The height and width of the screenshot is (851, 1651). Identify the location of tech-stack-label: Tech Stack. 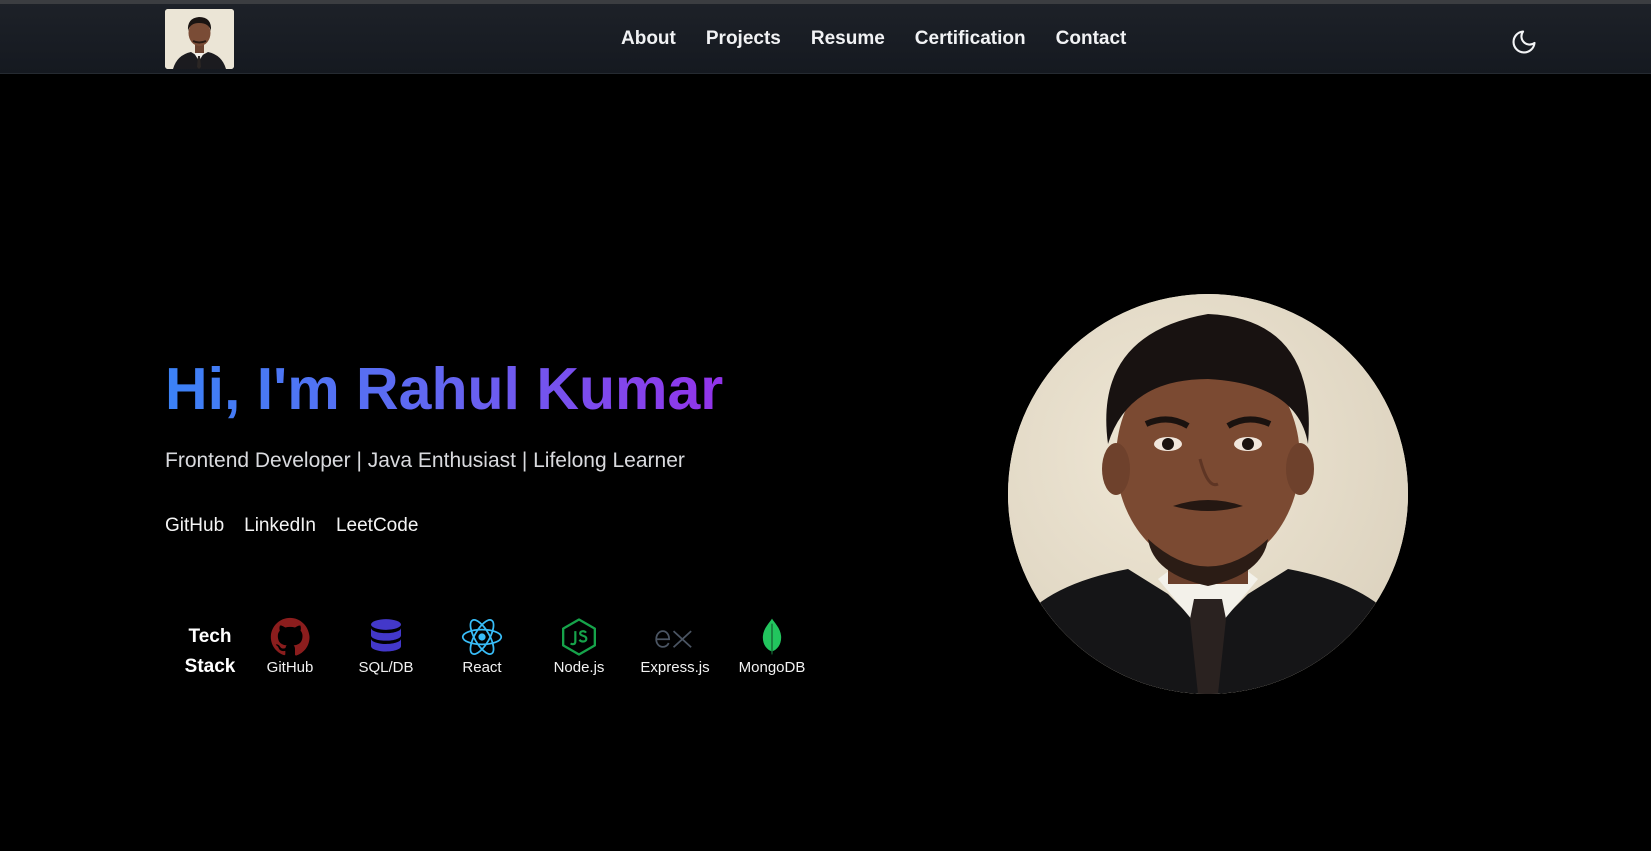
(210, 651).